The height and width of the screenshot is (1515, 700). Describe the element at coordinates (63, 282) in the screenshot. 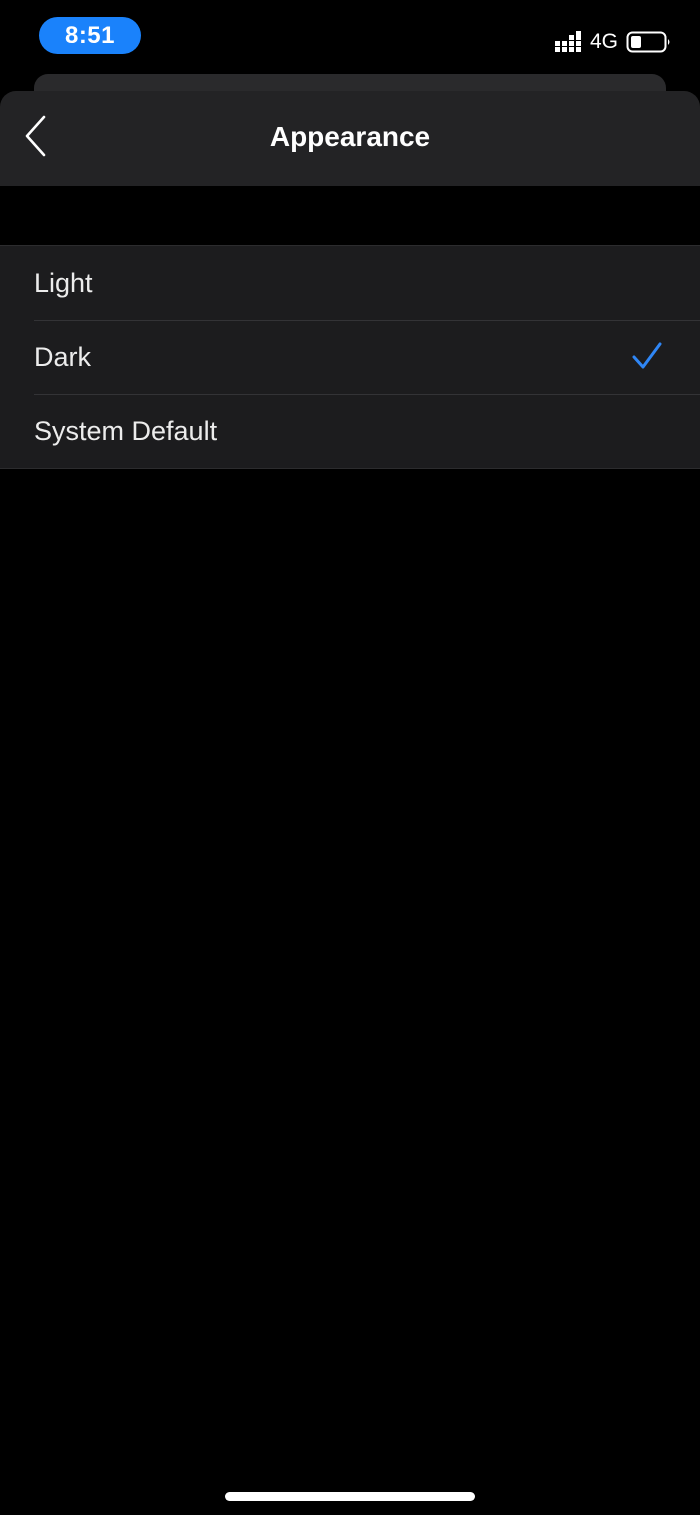

I see `option-label: Light` at that location.